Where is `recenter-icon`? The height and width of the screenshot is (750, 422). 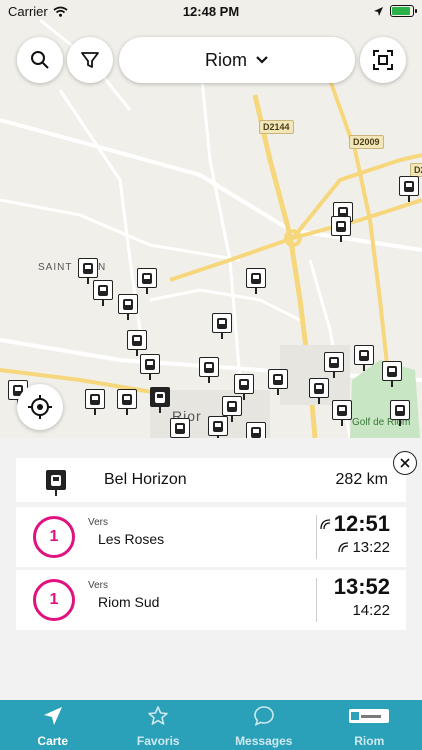
recenter-icon is located at coordinates (383, 60).